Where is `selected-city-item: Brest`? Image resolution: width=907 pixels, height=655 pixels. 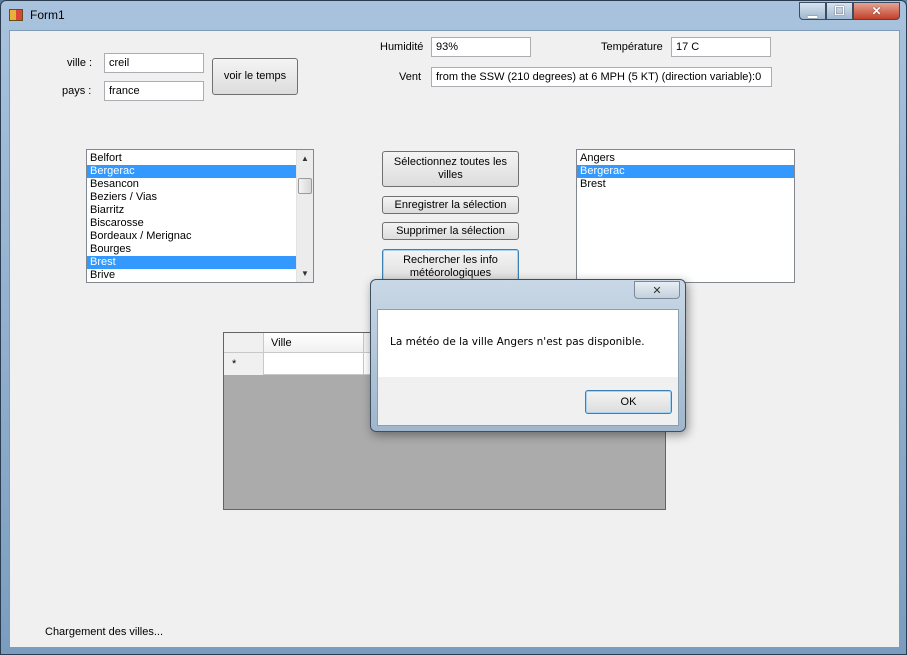
selected-city-item: Brest is located at coordinates (685, 184).